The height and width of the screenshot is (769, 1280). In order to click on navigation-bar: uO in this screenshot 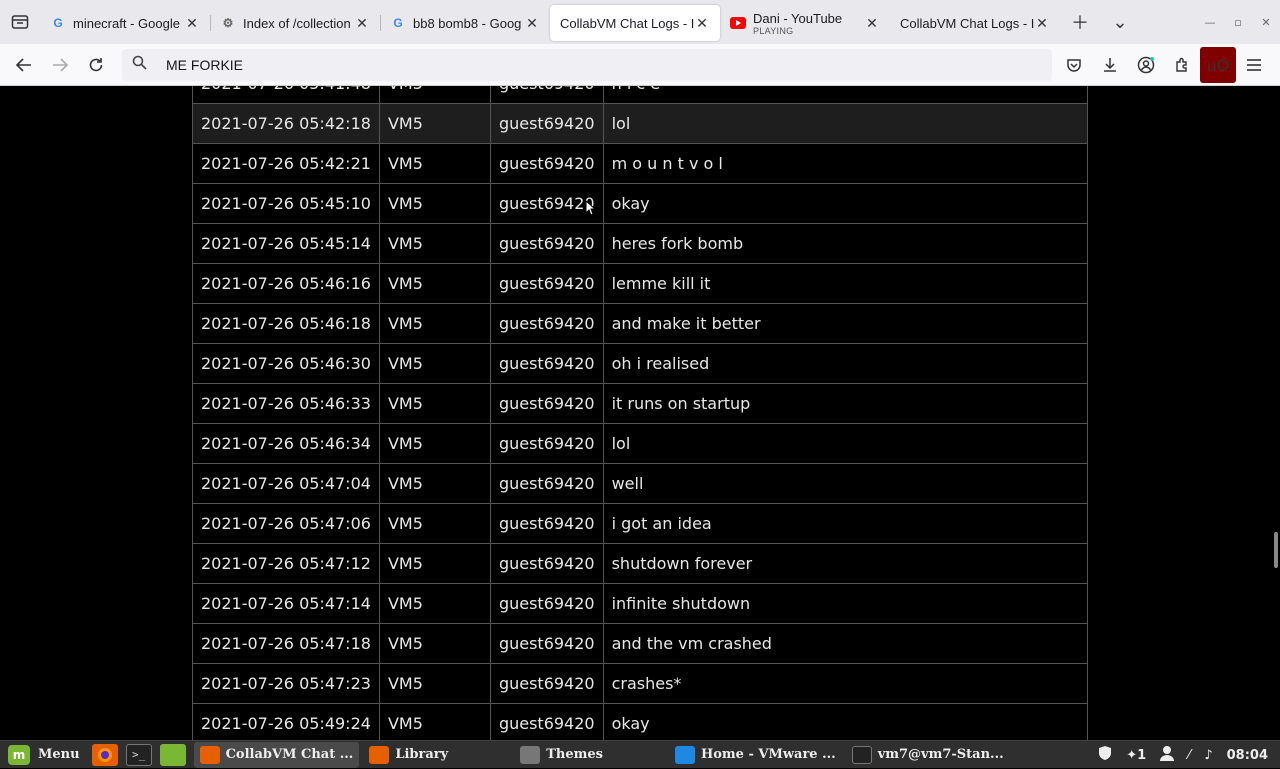, I will do `click(640, 65)`.